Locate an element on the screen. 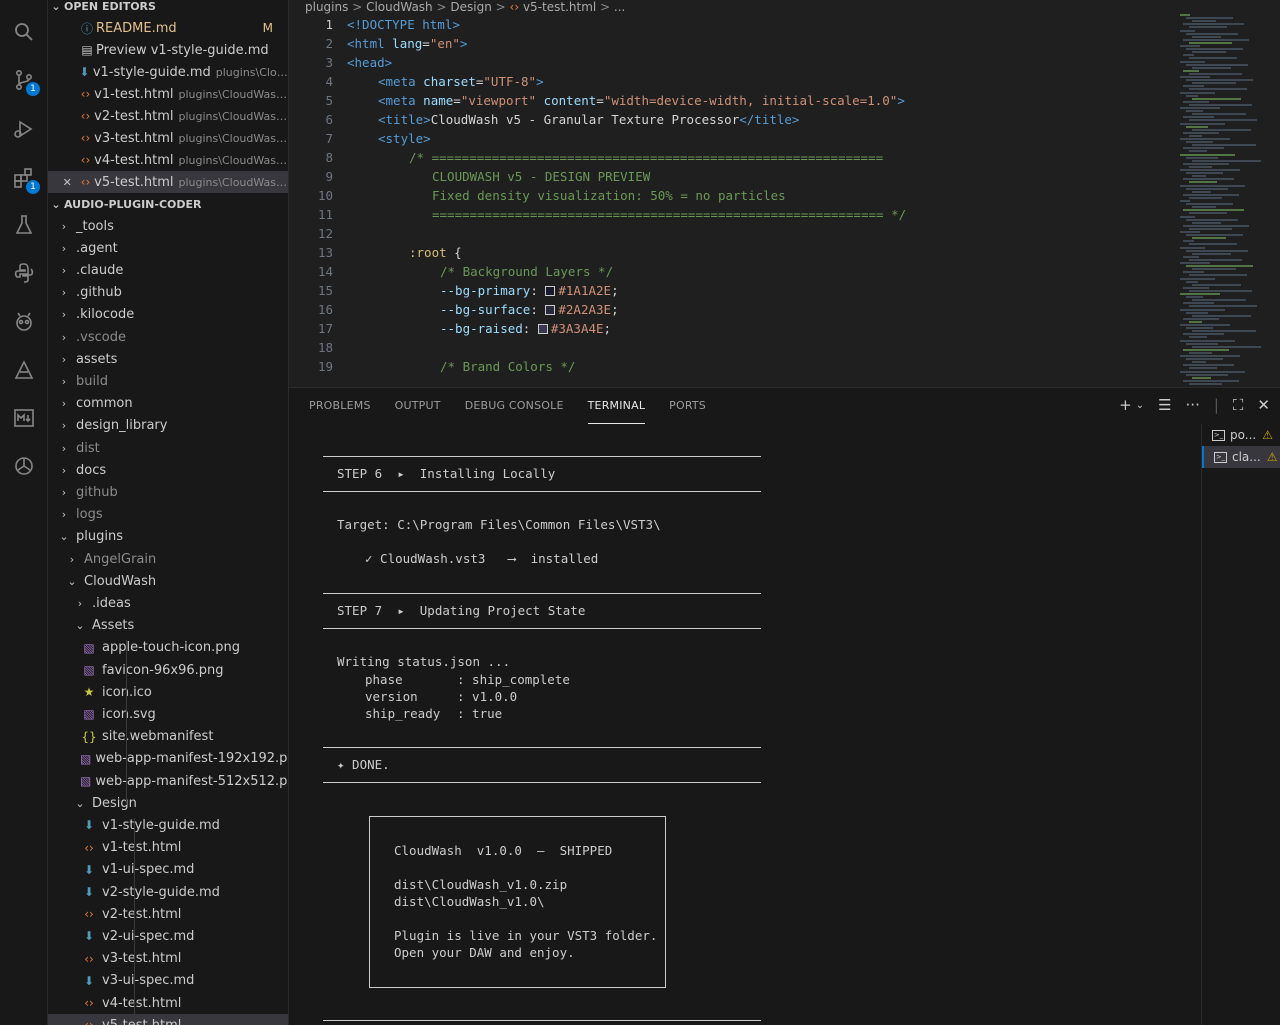  tree-file: ‹› v4-test.html is located at coordinates (168, 1003).